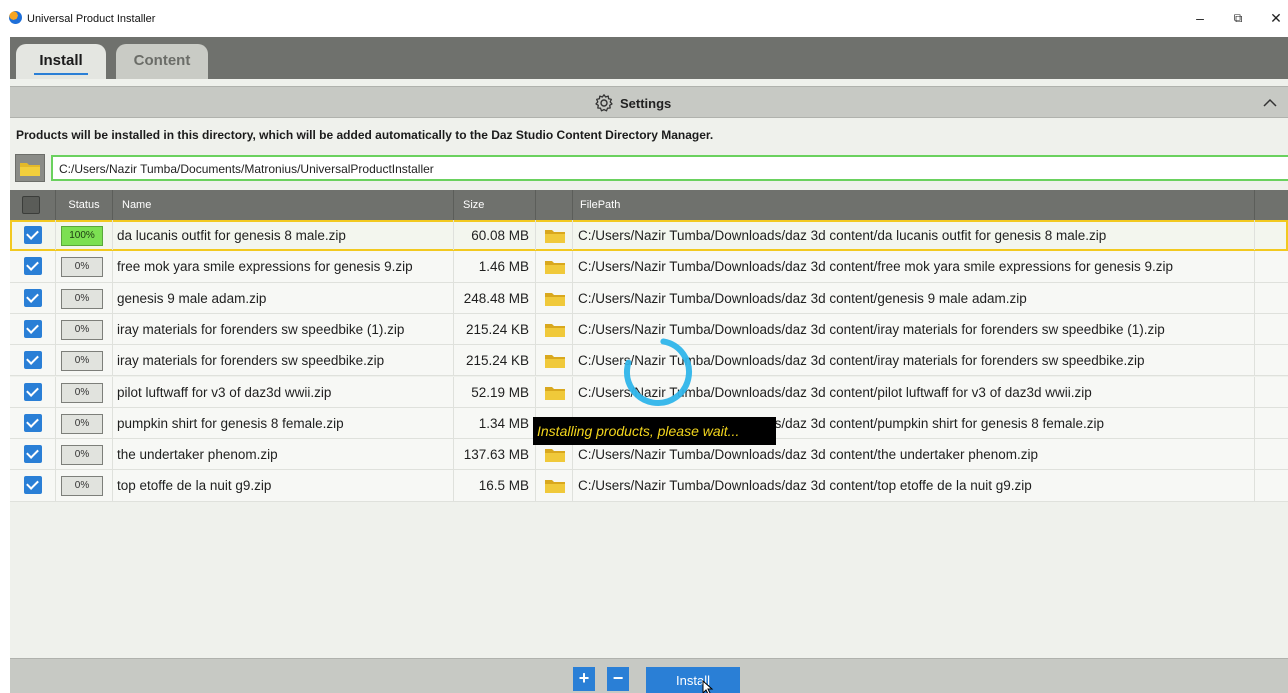 The width and height of the screenshot is (1288, 693). What do you see at coordinates (283, 391) in the screenshot?
I see `row-name: pilot luftwaff for v3 of daz3d wwii.zip` at bounding box center [283, 391].